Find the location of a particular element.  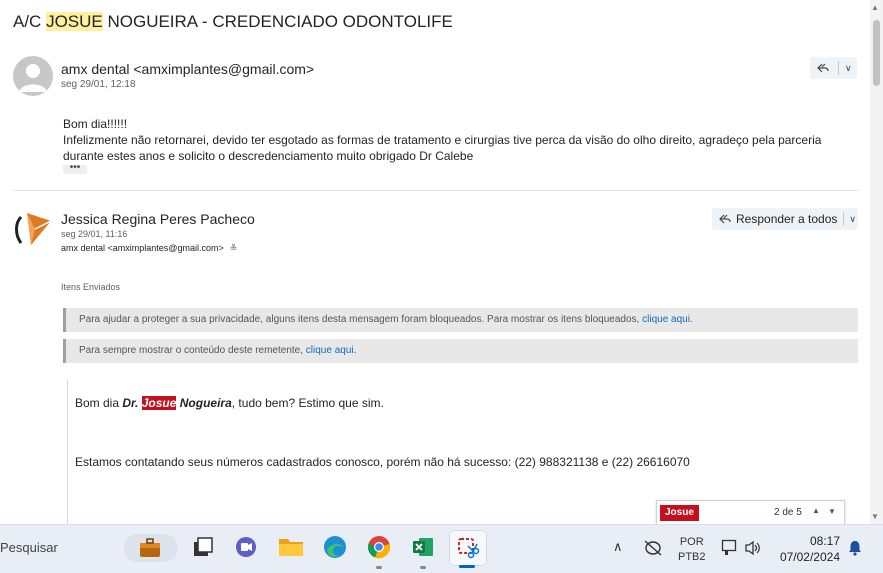

find-bar: Josue 2 de 5 ▲ ▼ is located at coordinates (750, 513).